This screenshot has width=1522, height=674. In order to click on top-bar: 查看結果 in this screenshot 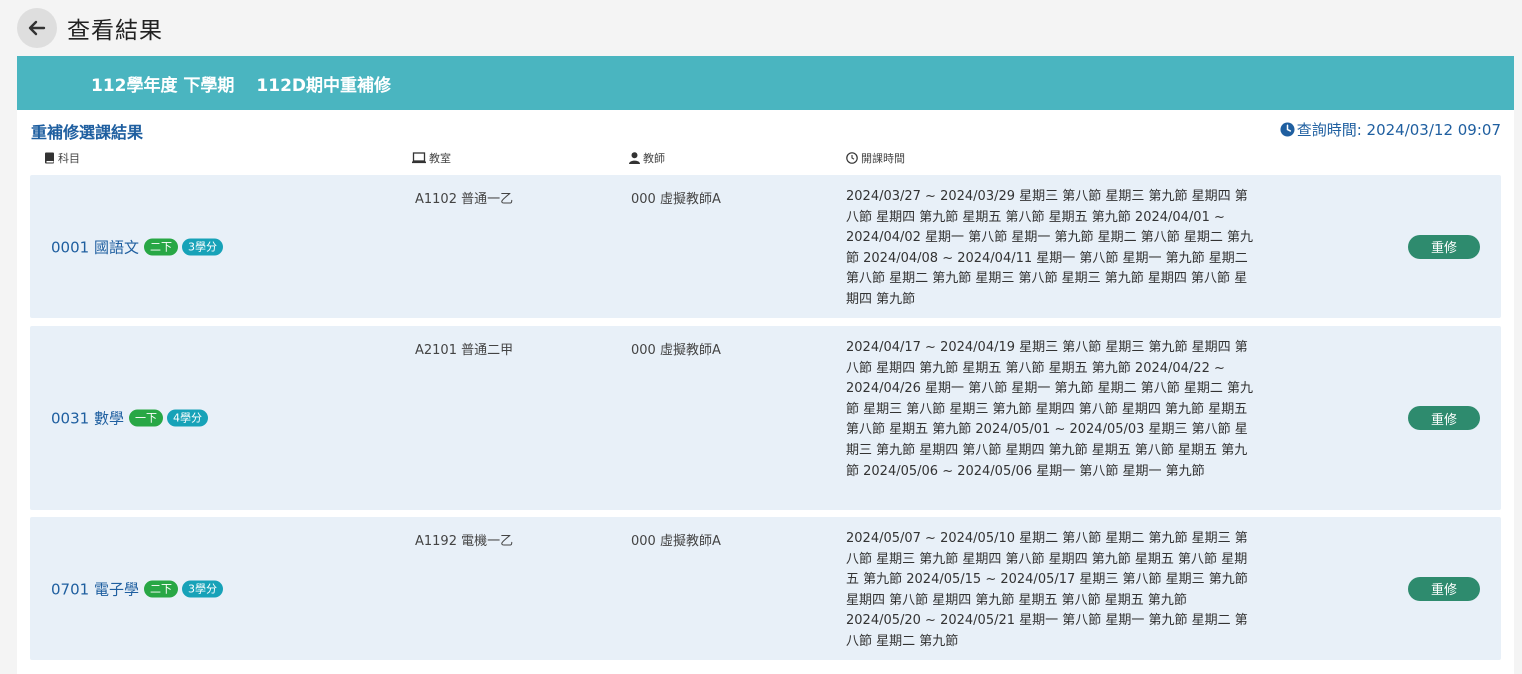, I will do `click(761, 28)`.